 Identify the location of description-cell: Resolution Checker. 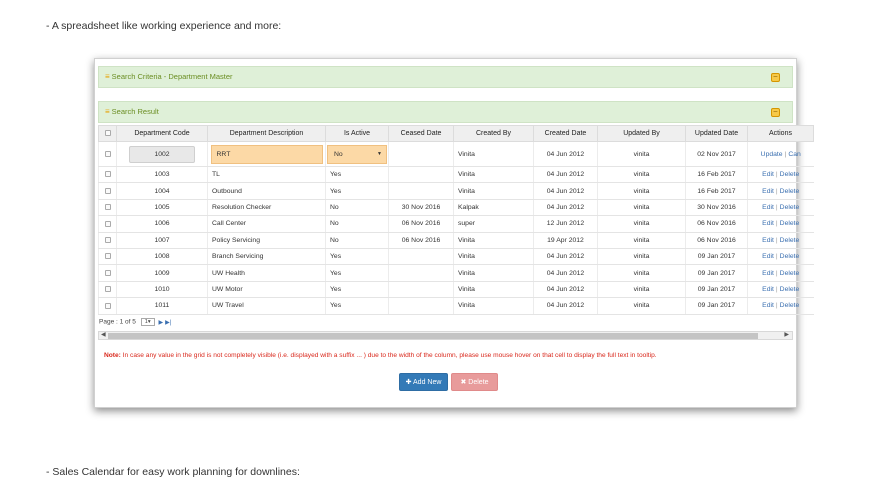
(266, 208).